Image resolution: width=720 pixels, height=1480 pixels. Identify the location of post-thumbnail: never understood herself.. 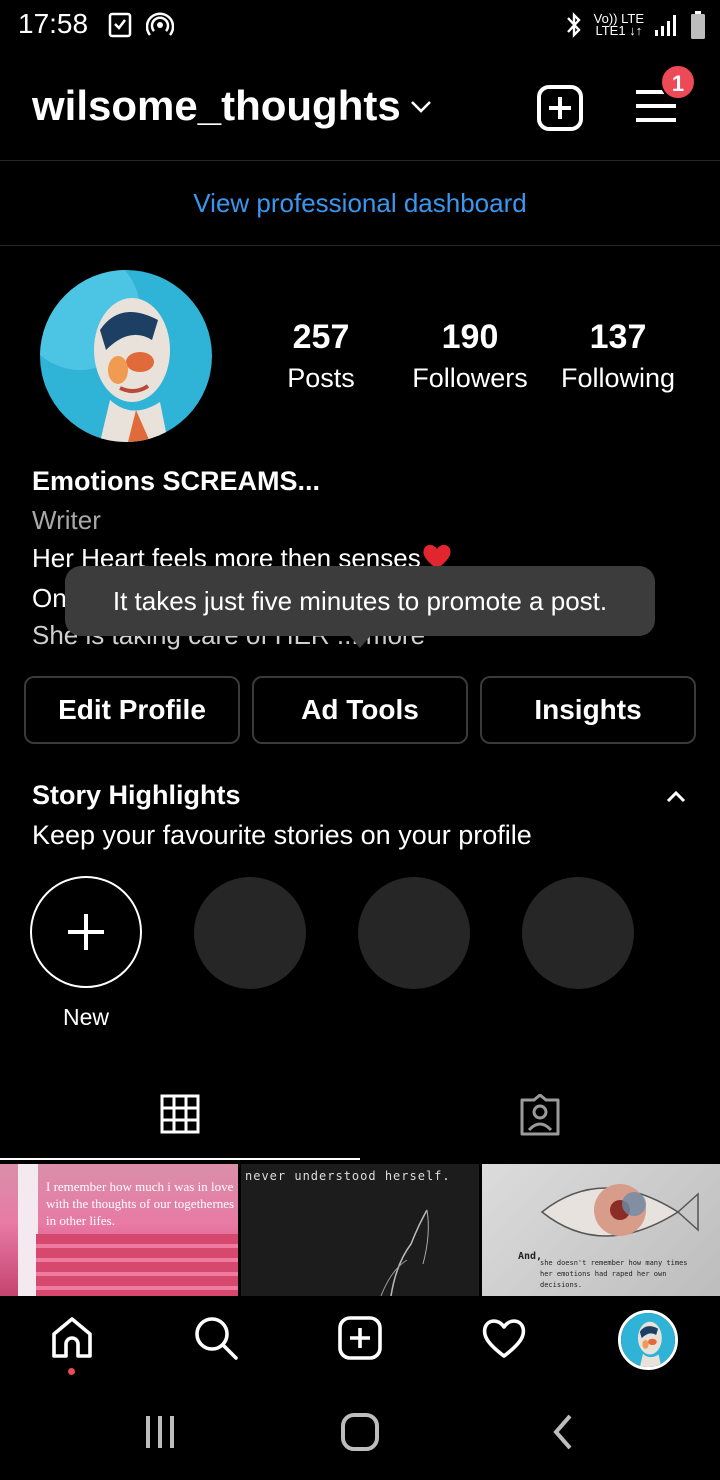
(360, 1230).